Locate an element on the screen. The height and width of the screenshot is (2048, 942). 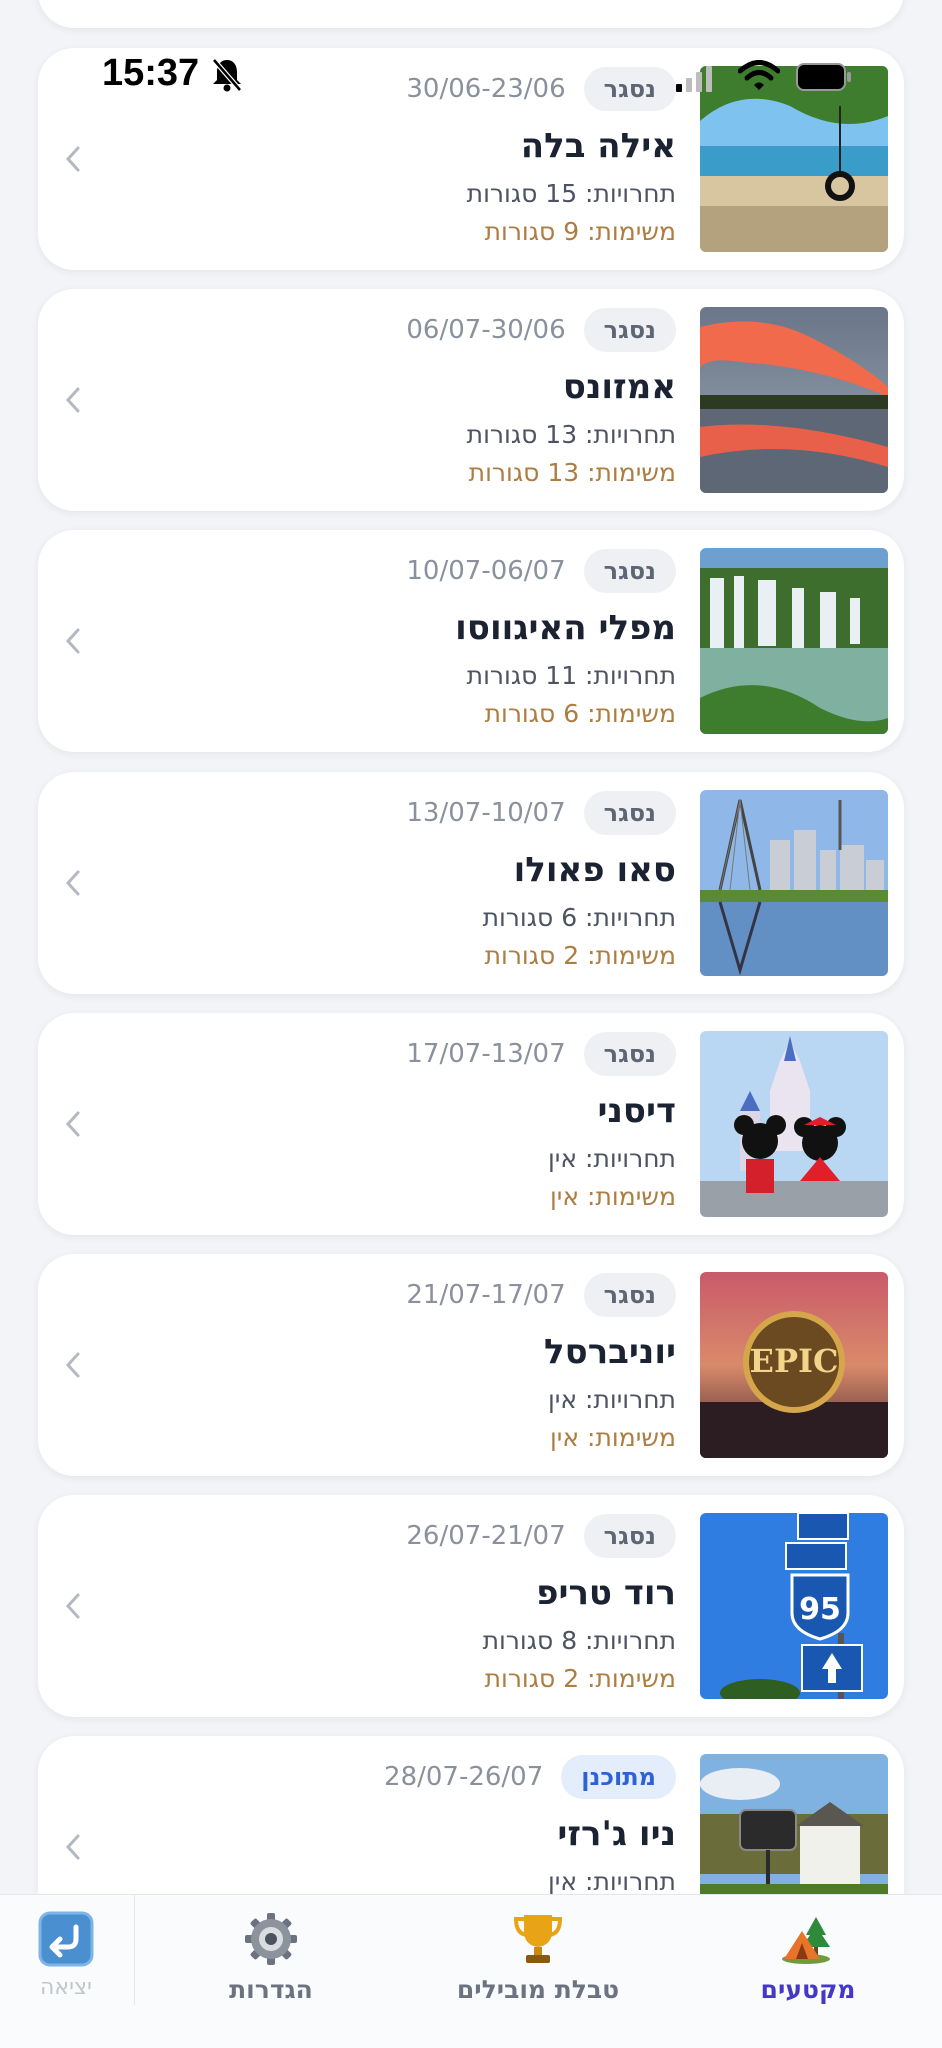
trip-title: יוניברסל is located at coordinates (610, 1352).